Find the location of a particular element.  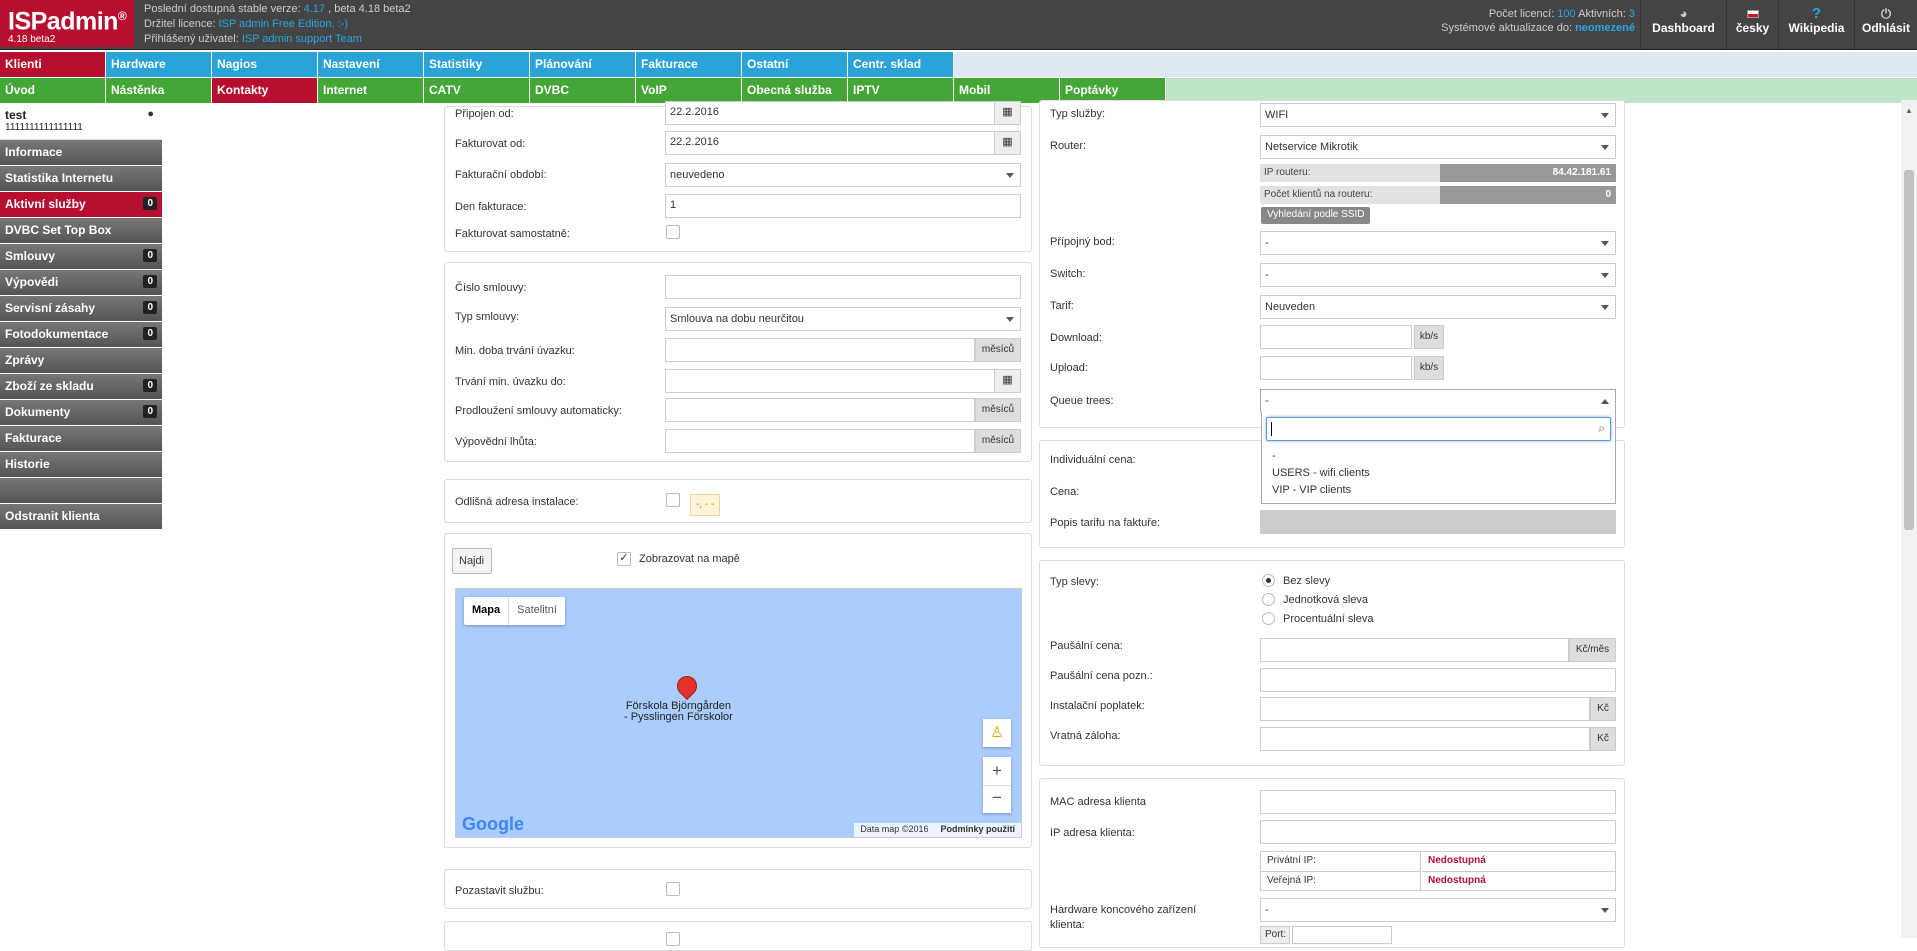

upload-input is located at coordinates (1336, 368).